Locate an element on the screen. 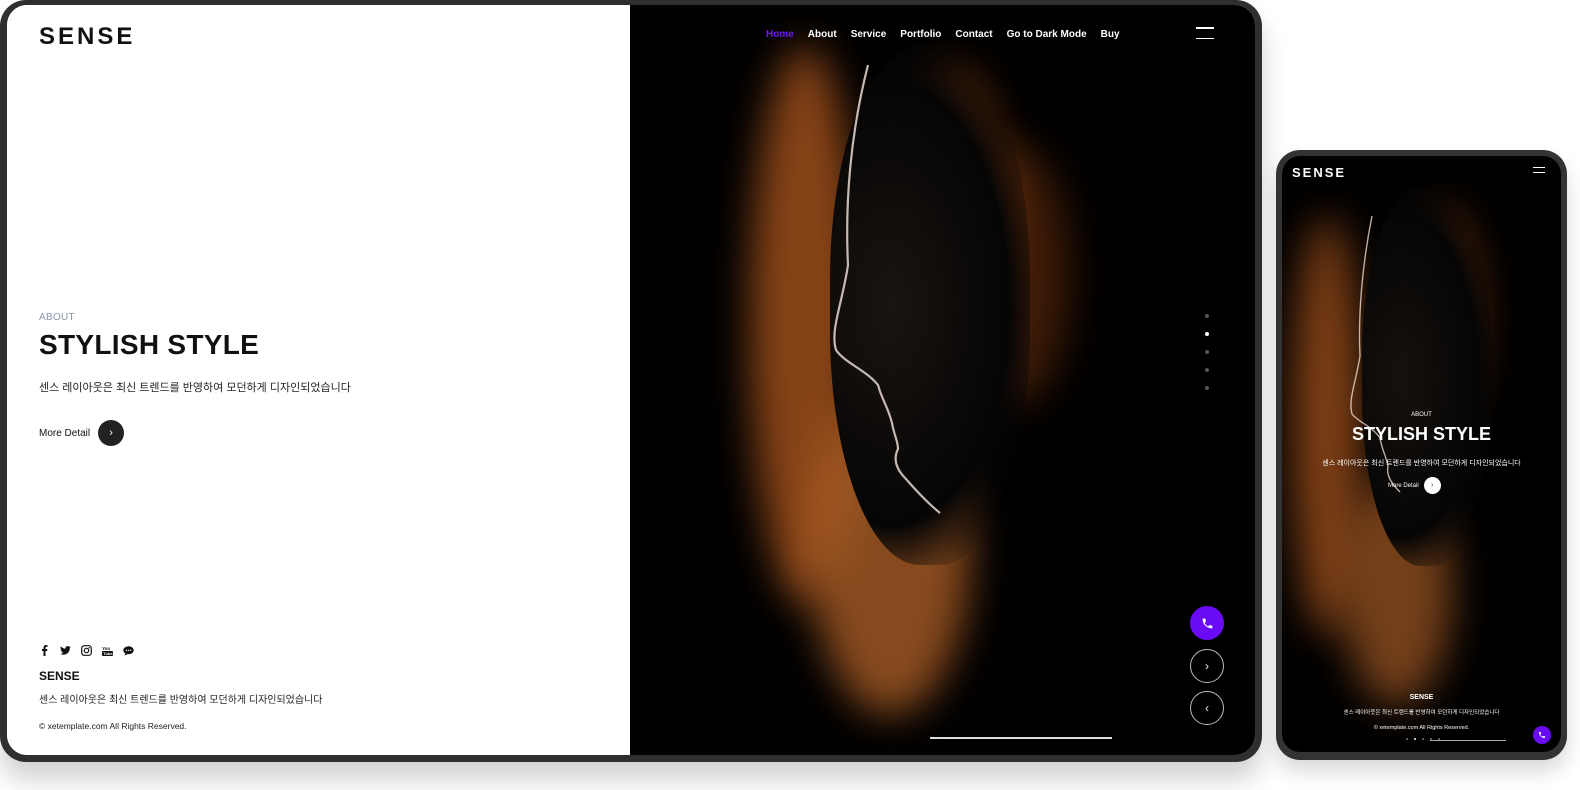 This screenshot has width=1580, height=790. mobile-footer-brand: SENSE is located at coordinates (1421, 697).